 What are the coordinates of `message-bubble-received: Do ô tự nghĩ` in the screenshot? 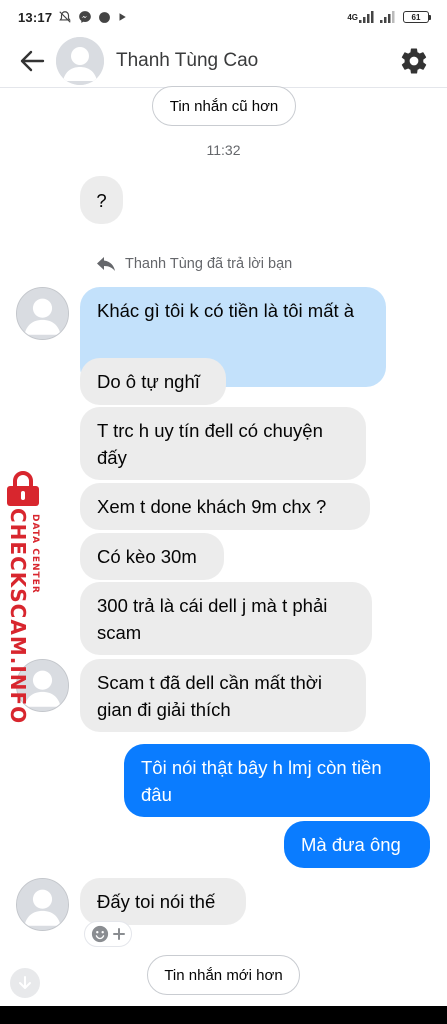 It's located at (153, 381).